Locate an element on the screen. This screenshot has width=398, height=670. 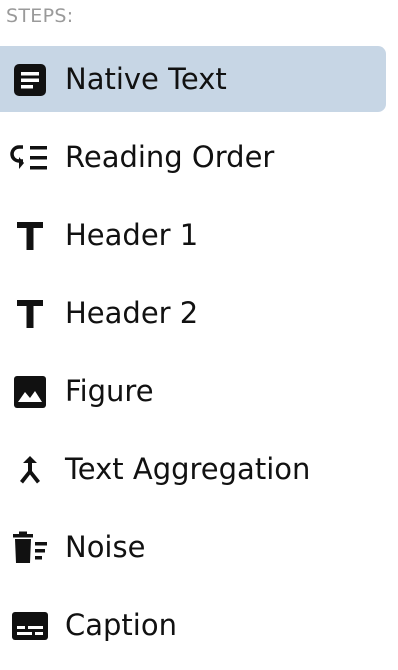
caption-icon is located at coordinates (30, 626).